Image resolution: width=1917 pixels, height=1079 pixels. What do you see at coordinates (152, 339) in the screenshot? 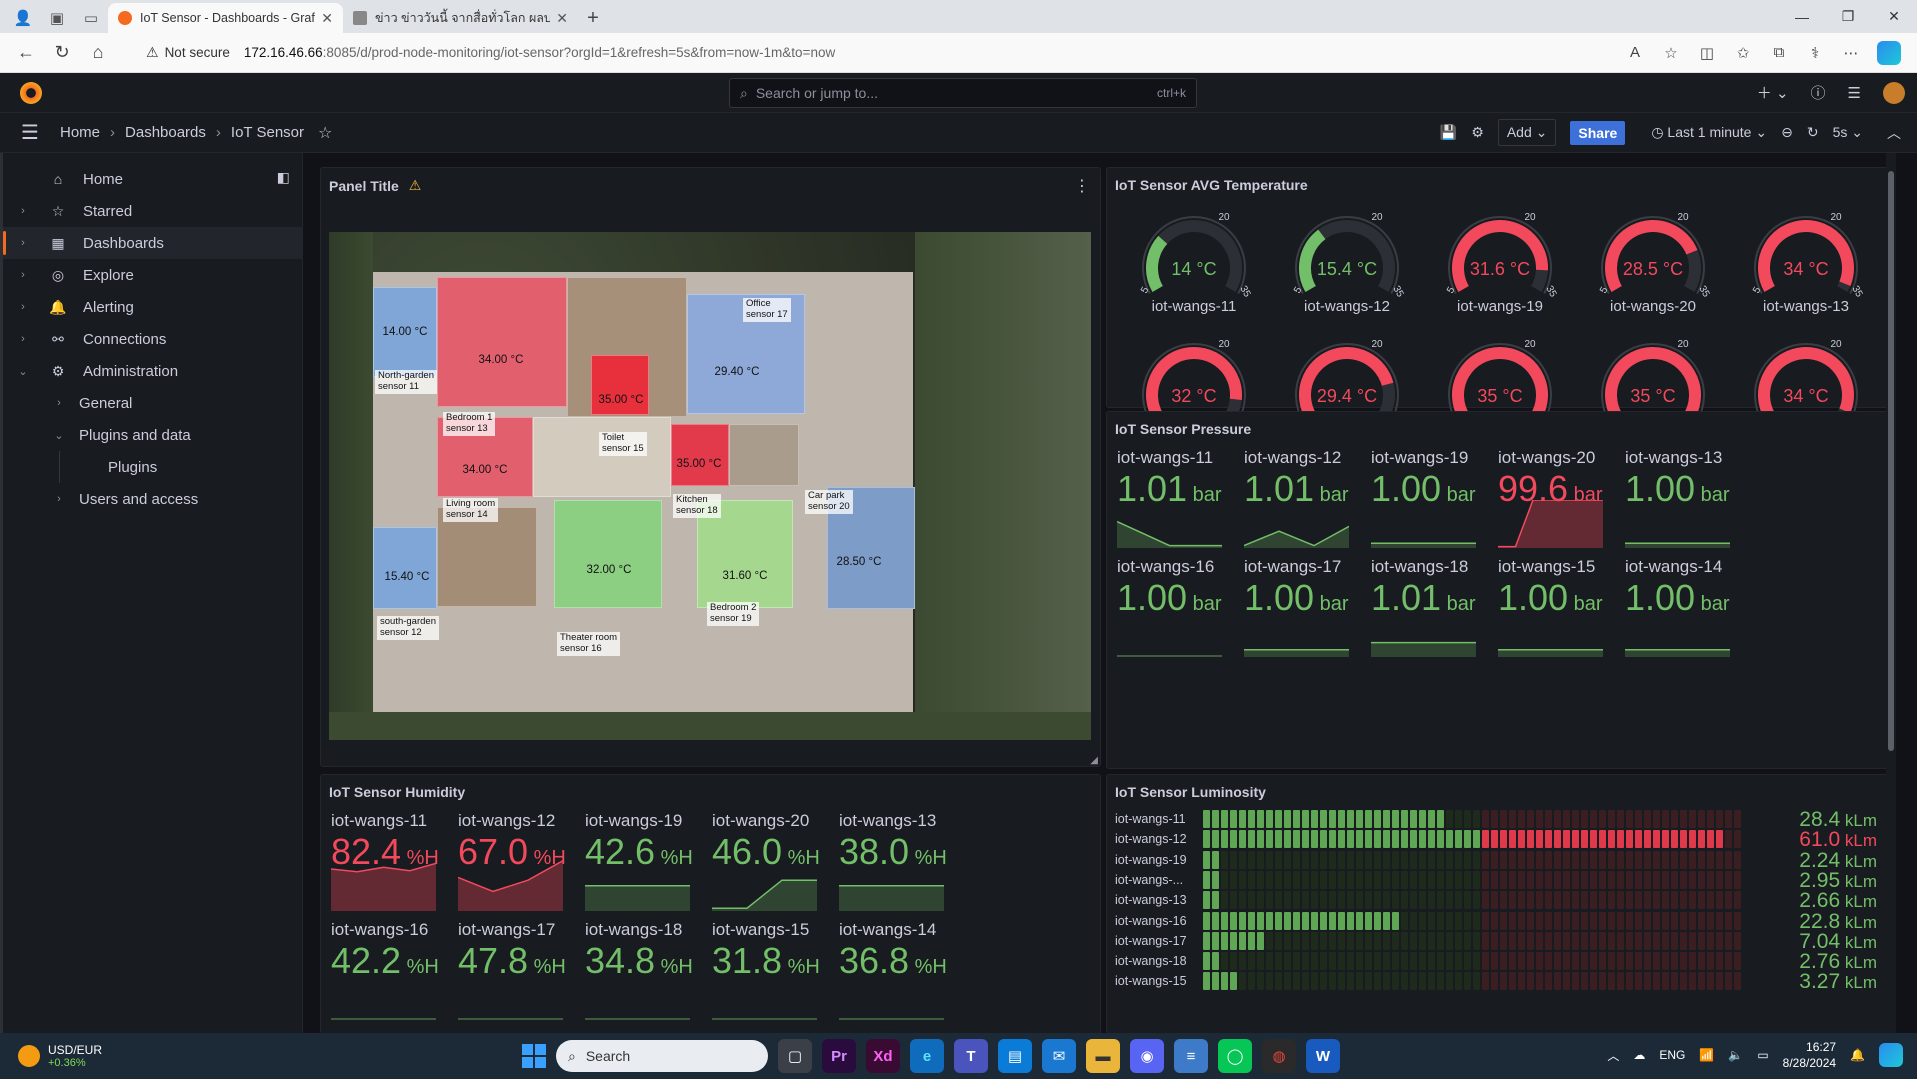
I see `sidebar-item-connections: › ⚯ Connections` at bounding box center [152, 339].